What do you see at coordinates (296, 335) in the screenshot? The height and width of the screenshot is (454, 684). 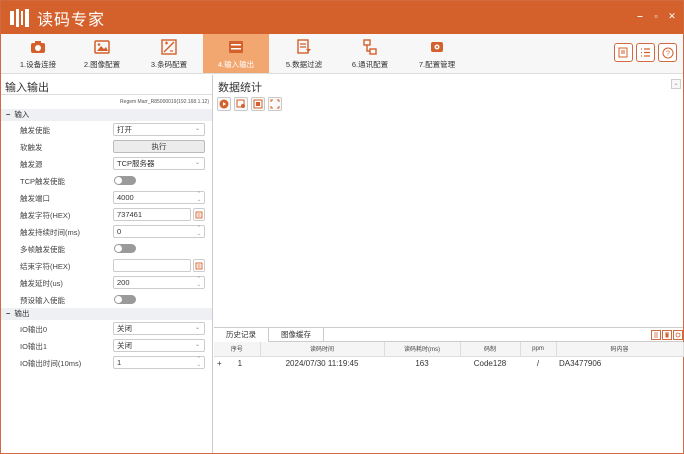 I see `tab-image-cache: 图像缓存` at bounding box center [296, 335].